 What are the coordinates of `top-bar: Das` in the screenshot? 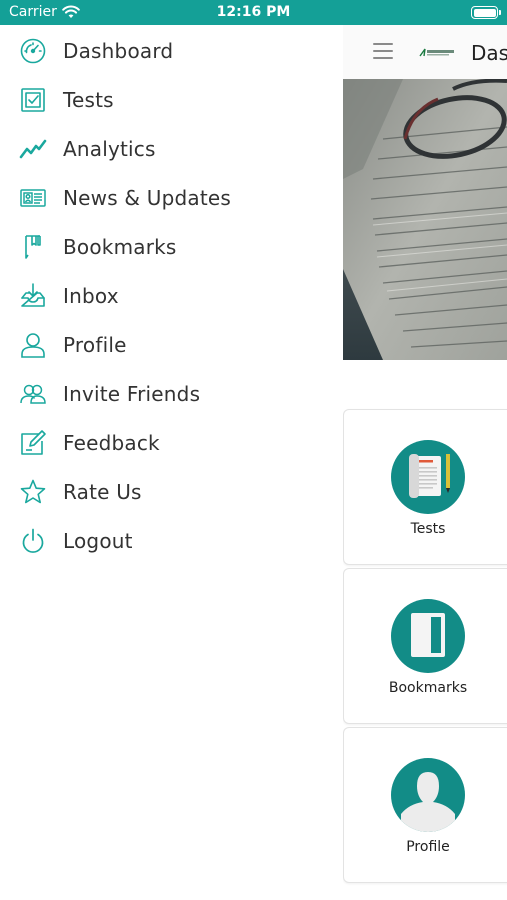 It's located at (425, 52).